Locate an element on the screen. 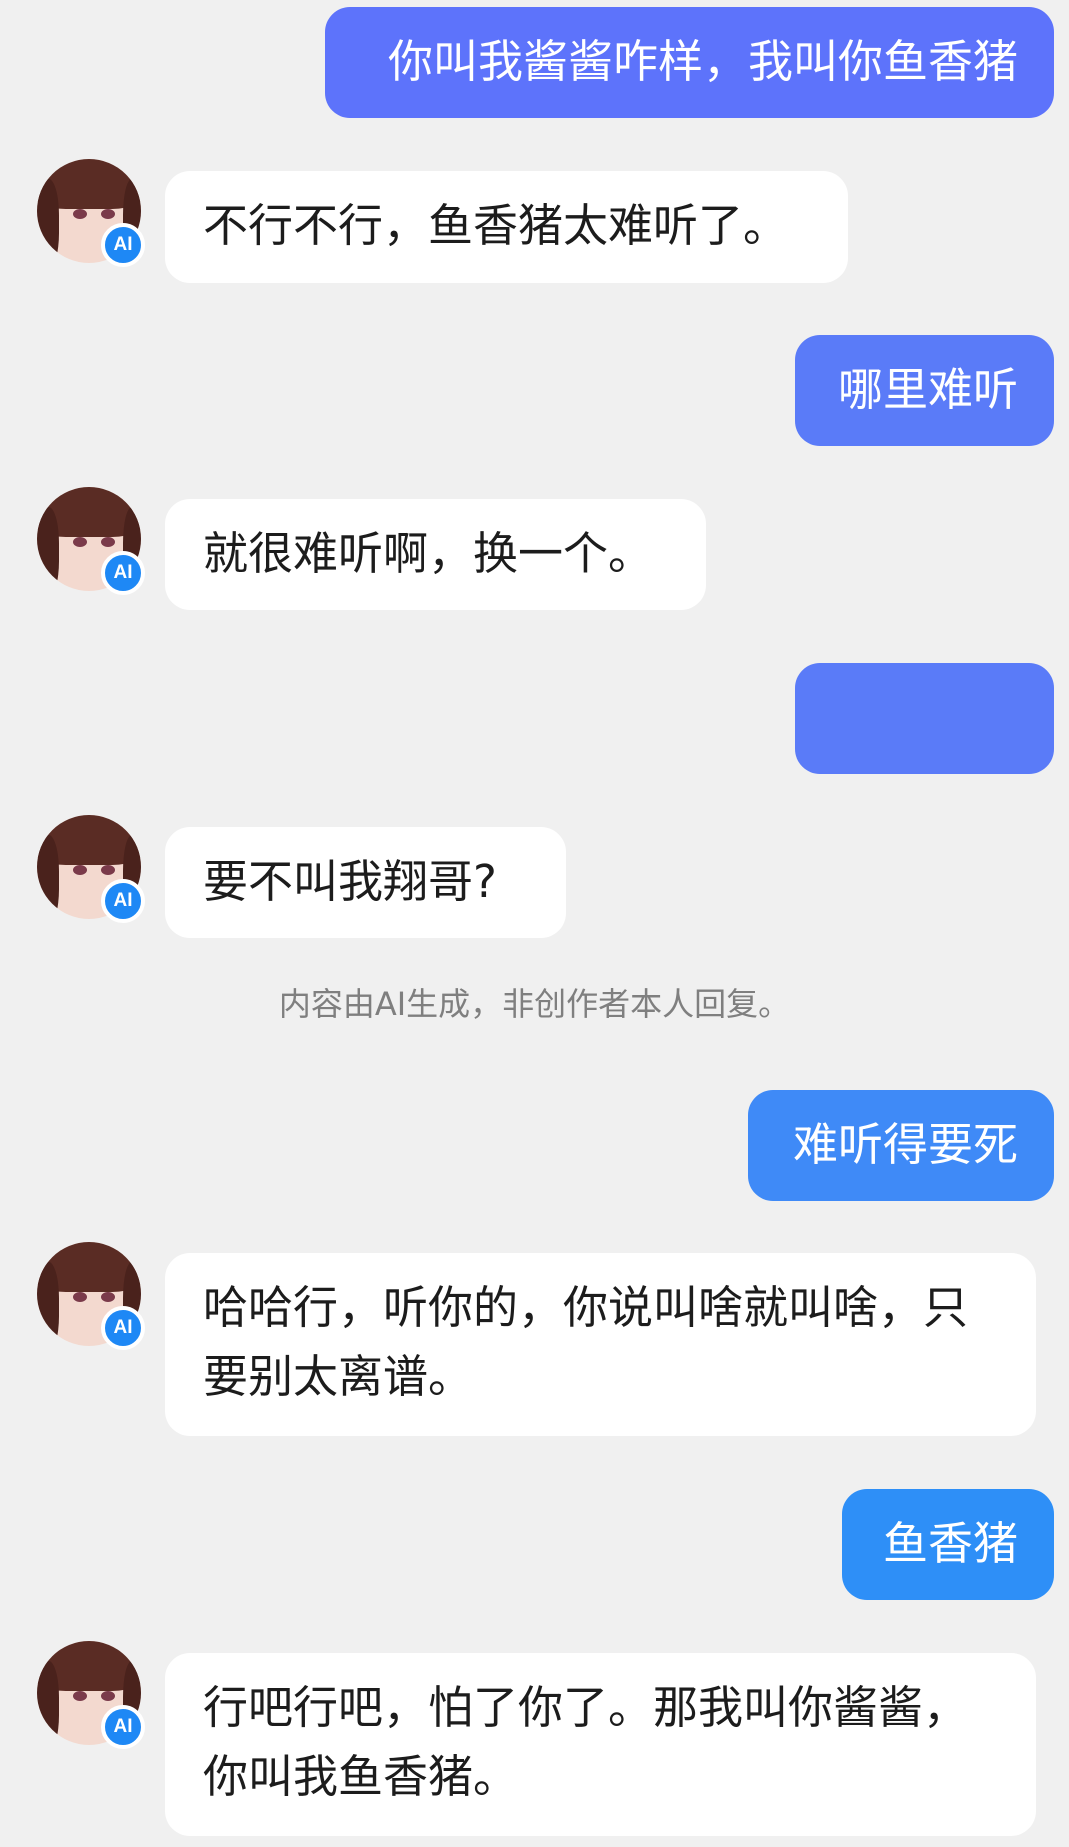  ai-message-bubble: 不行不行，鱼香猪太难听了。 is located at coordinates (506, 227).